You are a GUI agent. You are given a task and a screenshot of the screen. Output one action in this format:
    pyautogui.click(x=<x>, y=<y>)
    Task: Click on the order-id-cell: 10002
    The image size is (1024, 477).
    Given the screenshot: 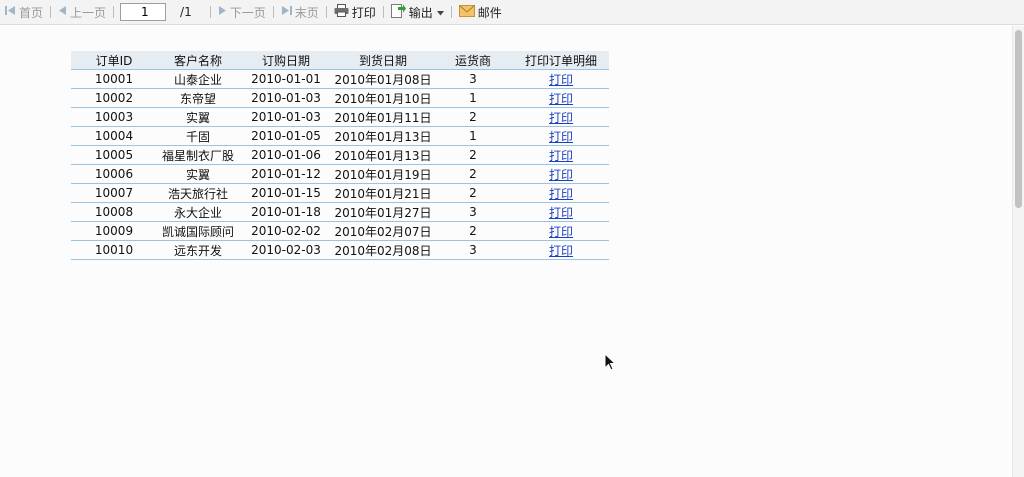 What is the action you would take?
    pyautogui.click(x=114, y=98)
    